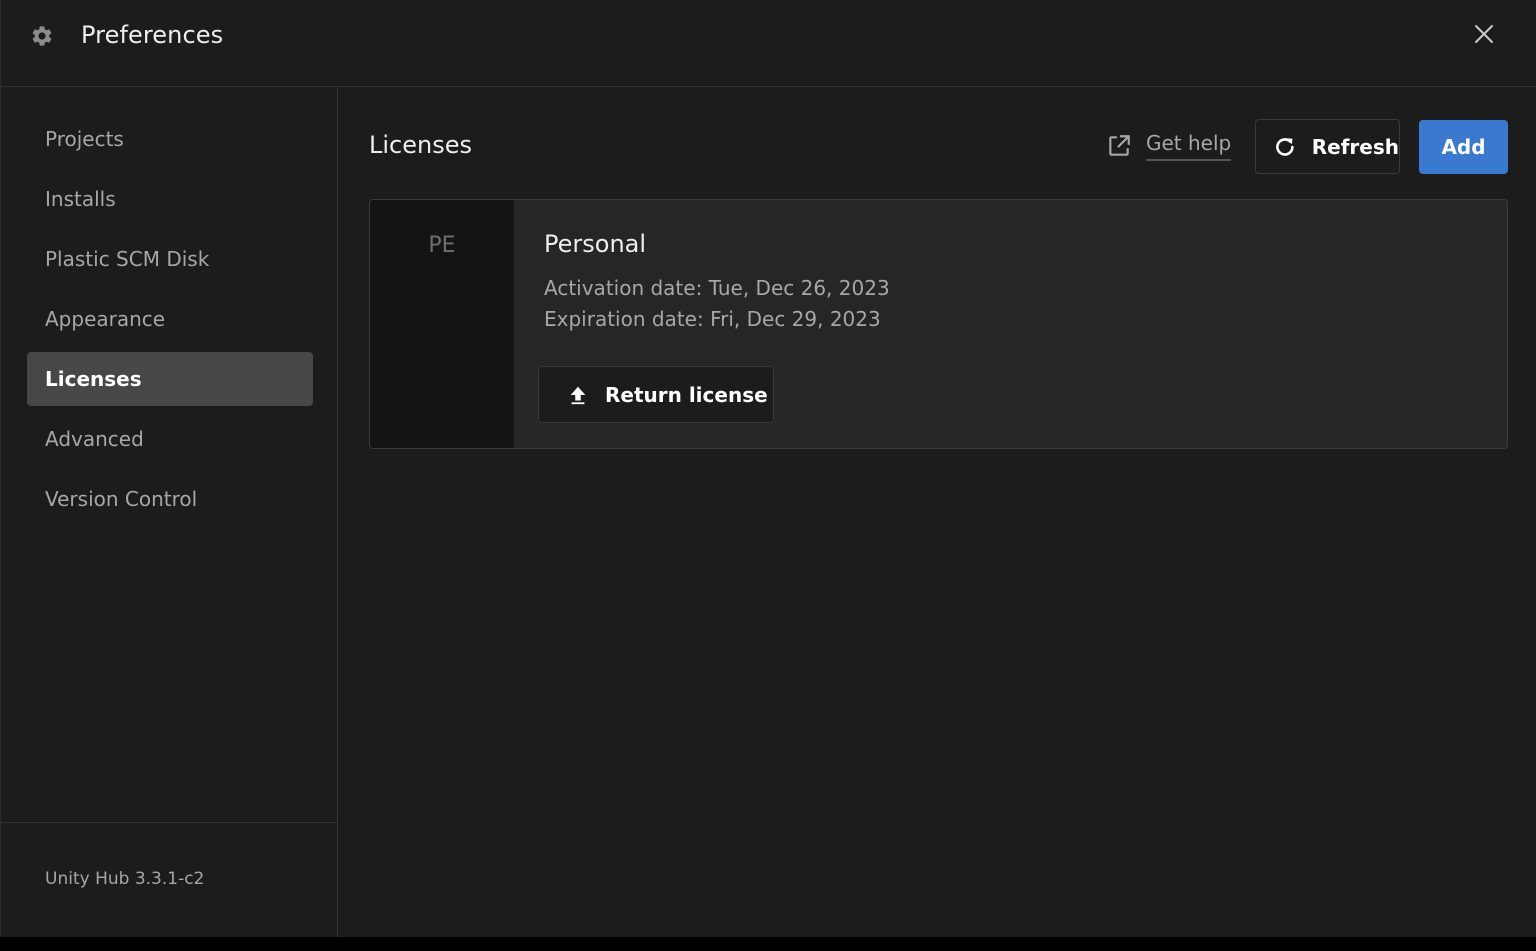 Image resolution: width=1536 pixels, height=951 pixels. I want to click on external-link-icon, so click(1119, 145).